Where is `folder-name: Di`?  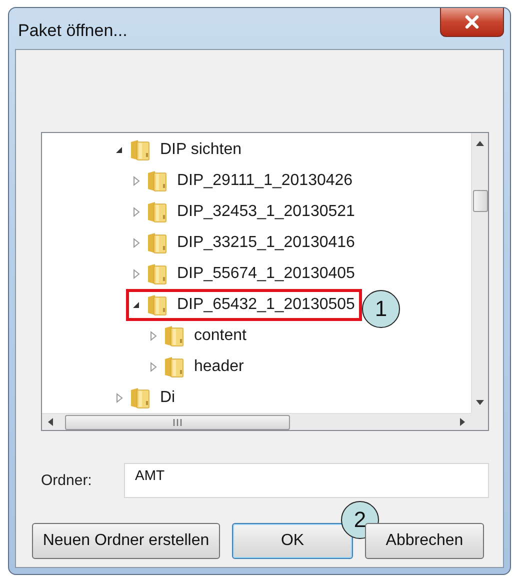 folder-name: Di is located at coordinates (168, 397).